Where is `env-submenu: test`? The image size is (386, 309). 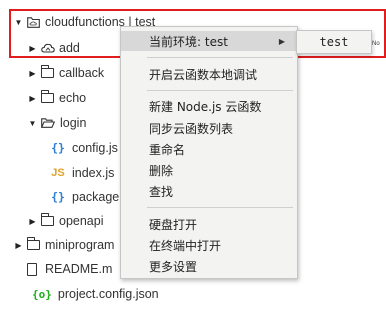
env-submenu: test is located at coordinates (334, 42).